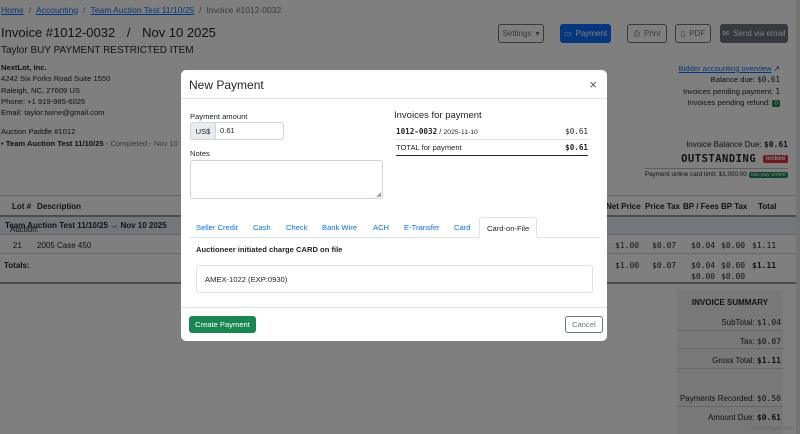 Image resolution: width=800 pixels, height=434 pixels. What do you see at coordinates (200, 153) in the screenshot?
I see `notes-label: Notes` at bounding box center [200, 153].